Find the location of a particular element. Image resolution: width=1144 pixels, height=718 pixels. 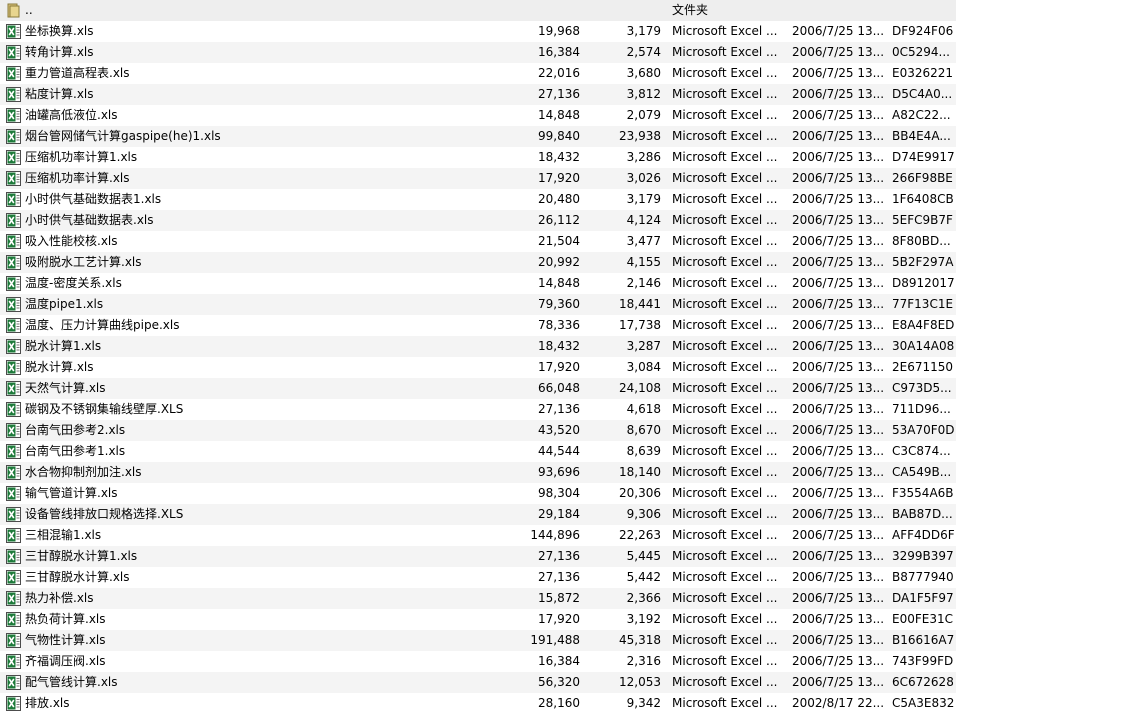

file-size: 15,872 is located at coordinates (559, 598).